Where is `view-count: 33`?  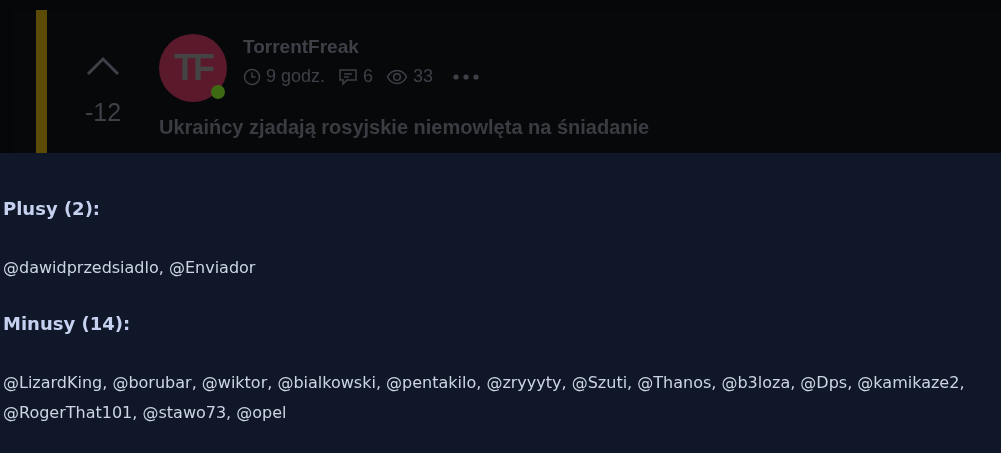 view-count: 33 is located at coordinates (423, 76).